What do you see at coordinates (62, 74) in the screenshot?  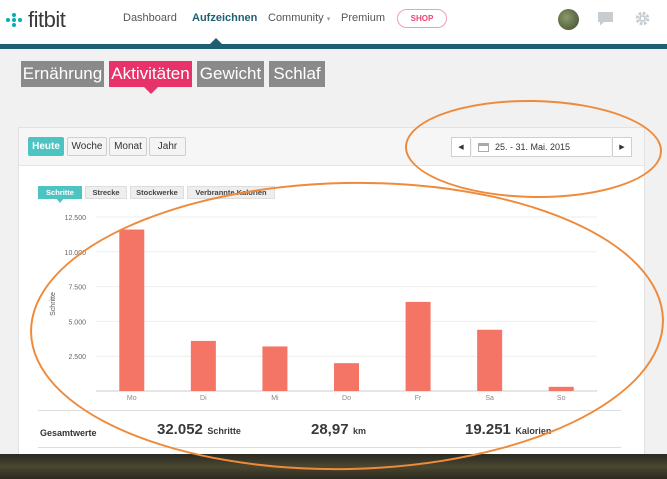 I see `tab-ernaehrung: Ernährung` at bounding box center [62, 74].